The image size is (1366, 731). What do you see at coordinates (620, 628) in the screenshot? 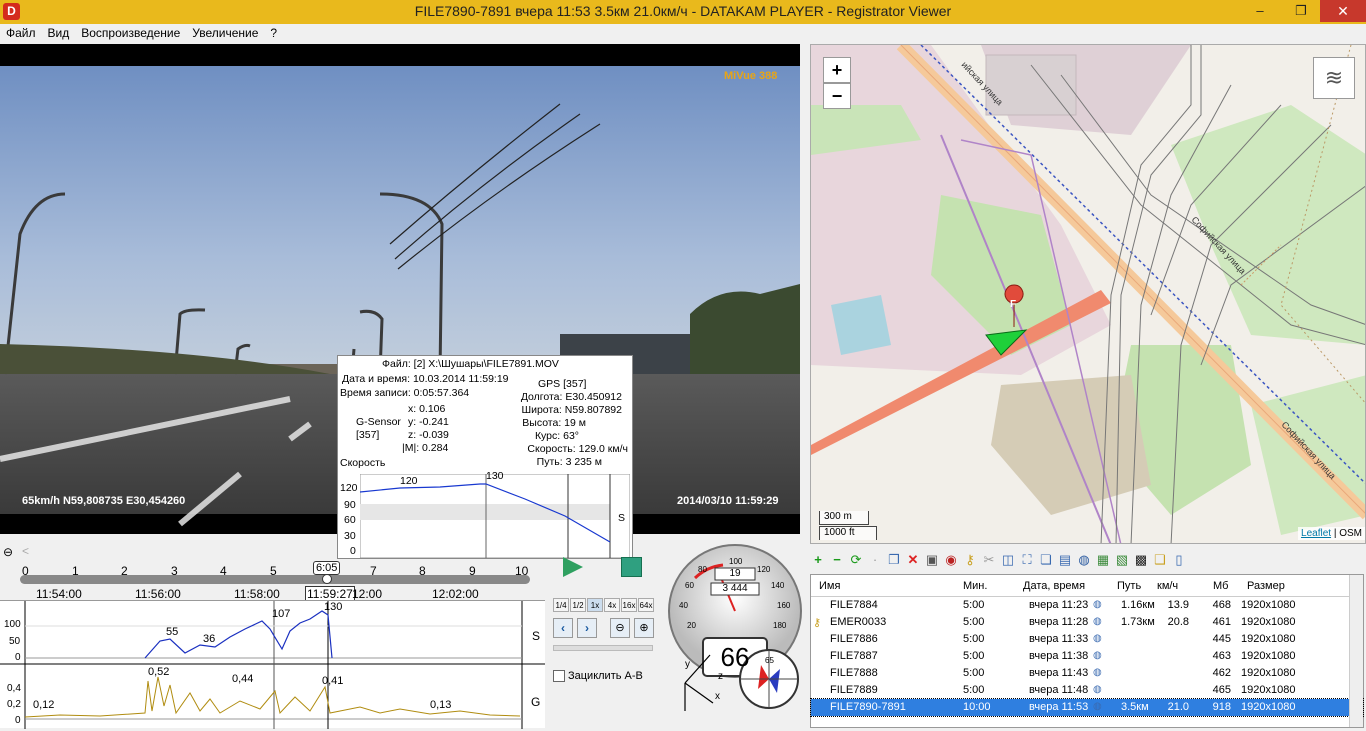
I see `zoom-minus-icon: ⊖` at bounding box center [620, 628].